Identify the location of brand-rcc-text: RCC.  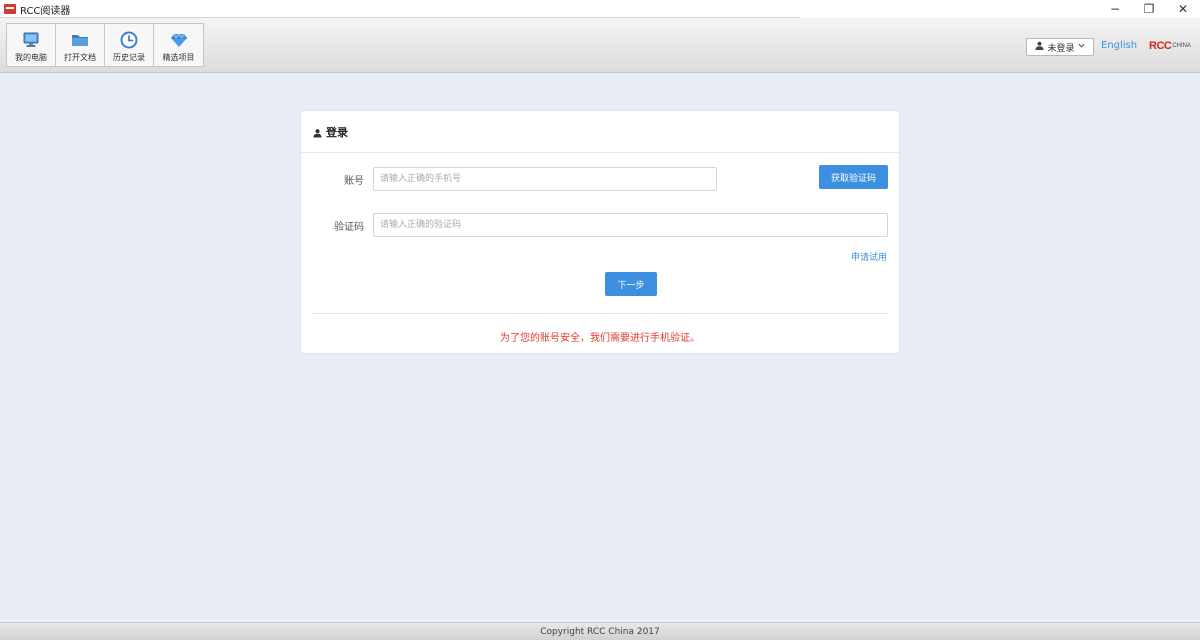
(1160, 46).